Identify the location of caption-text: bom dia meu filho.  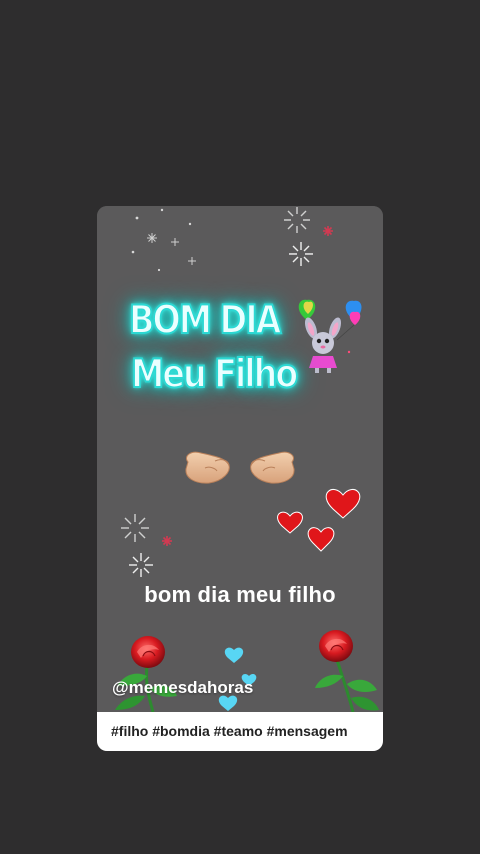
(240, 594).